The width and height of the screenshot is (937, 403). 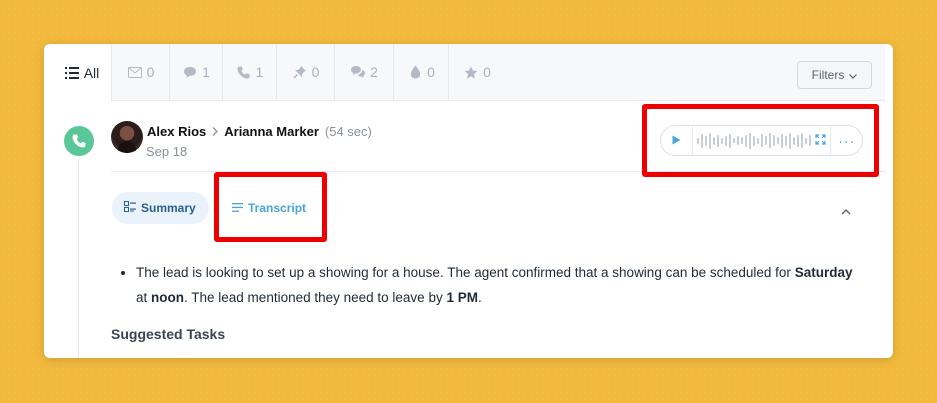 I want to click on chevron-up-icon, so click(x=846, y=210).